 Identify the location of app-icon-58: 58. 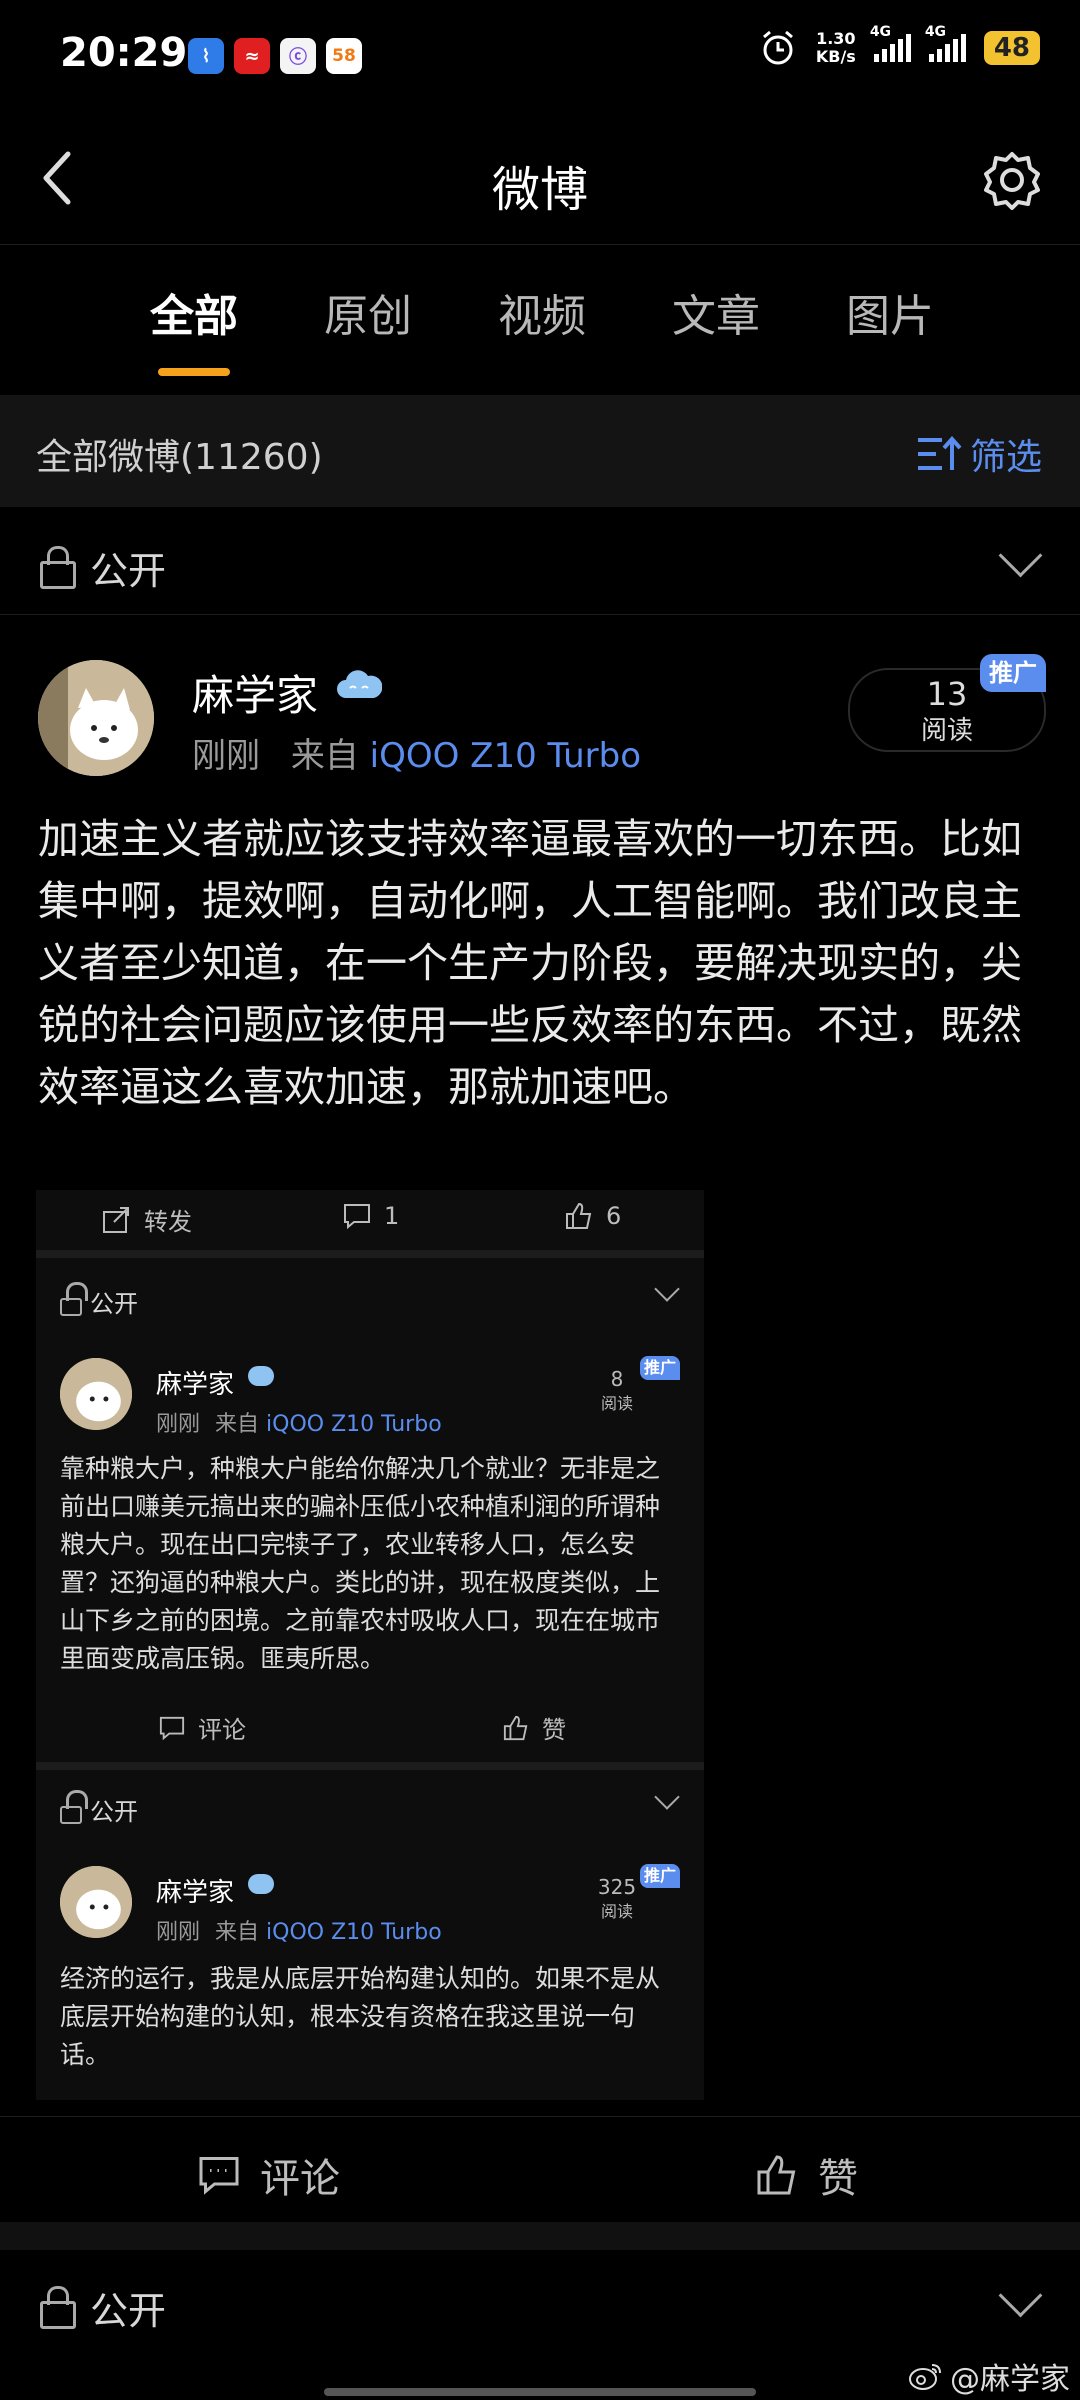
(344, 56).